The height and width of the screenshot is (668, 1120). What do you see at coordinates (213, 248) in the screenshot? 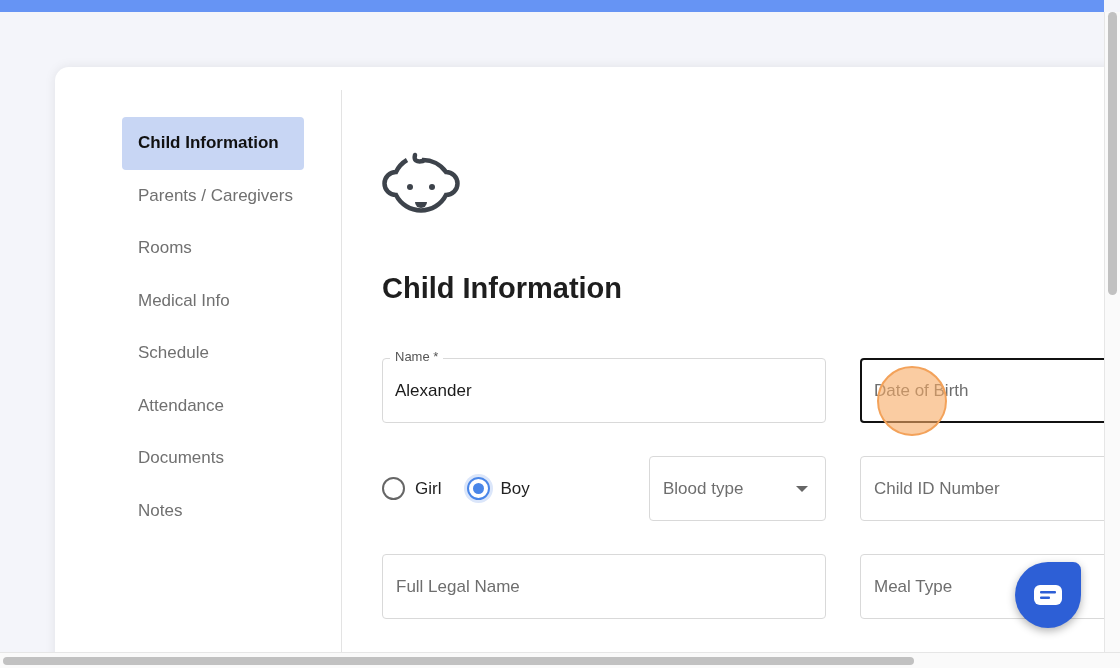
I see `sidebar-item: Rooms` at bounding box center [213, 248].